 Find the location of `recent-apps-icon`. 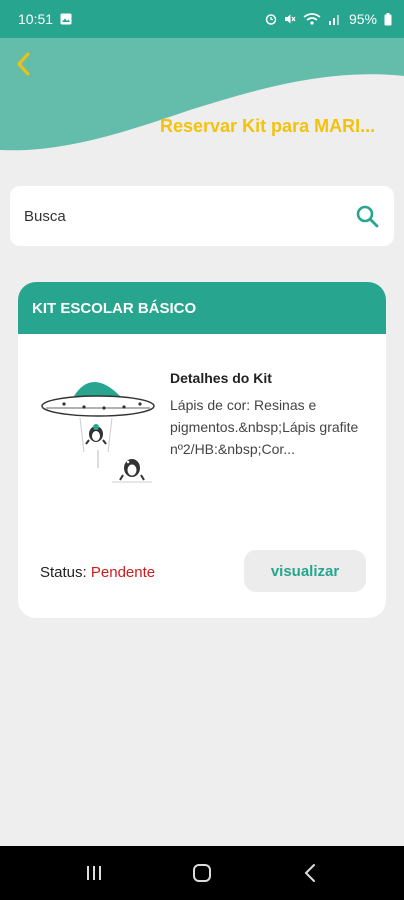

recent-apps-icon is located at coordinates (94, 873).